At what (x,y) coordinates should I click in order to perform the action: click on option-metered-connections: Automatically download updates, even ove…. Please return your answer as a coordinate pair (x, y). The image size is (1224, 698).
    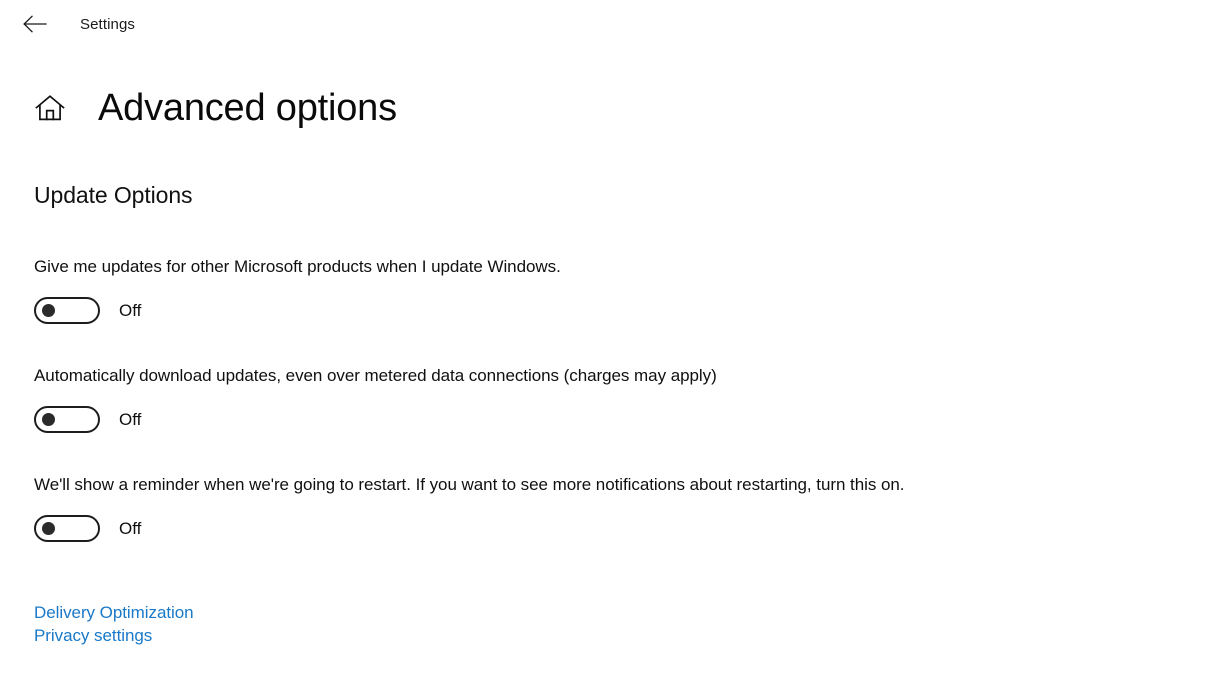
    Looking at the image, I should click on (624, 398).